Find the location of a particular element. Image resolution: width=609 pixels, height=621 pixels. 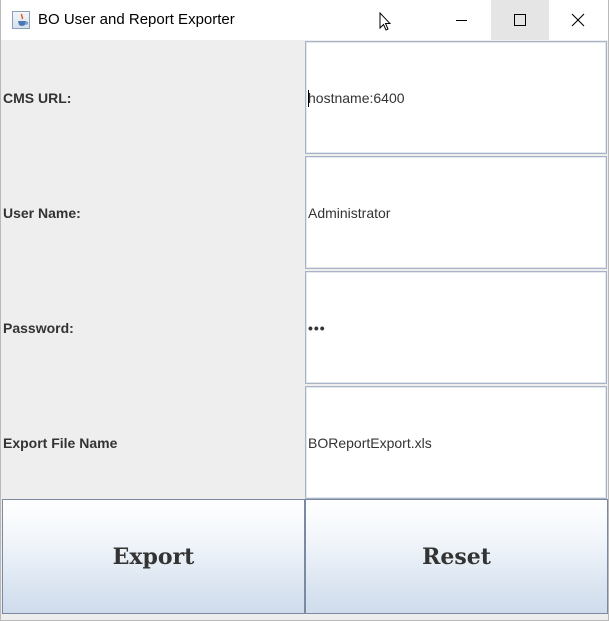

mouse-cursor-icon is located at coordinates (385, 24).